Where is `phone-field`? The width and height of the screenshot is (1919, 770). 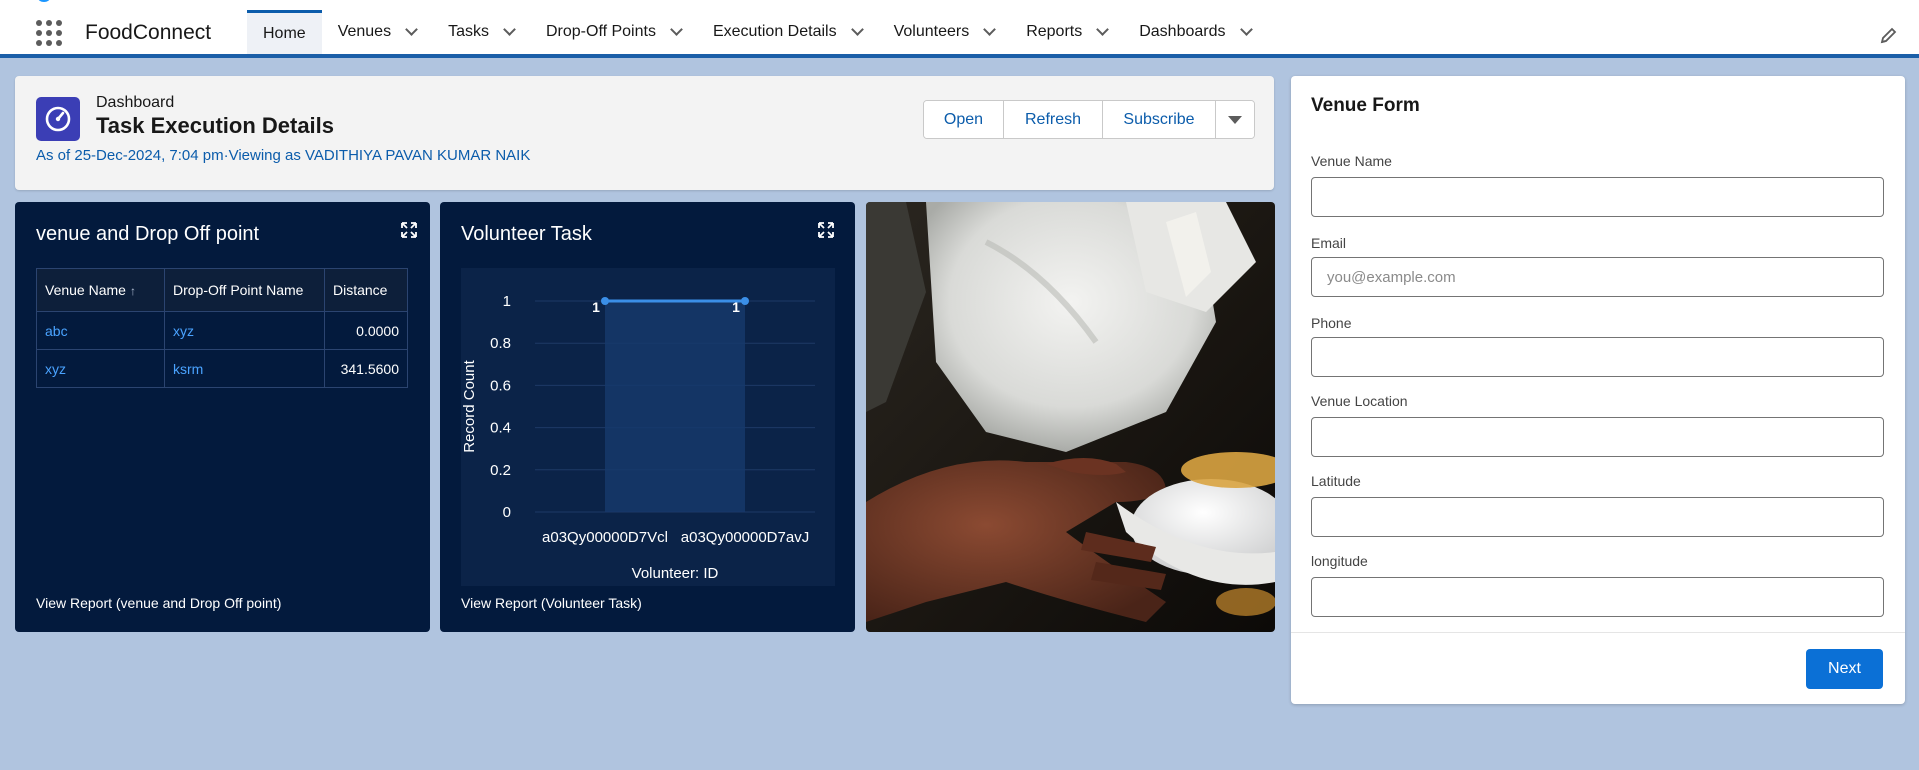 phone-field is located at coordinates (1597, 357).